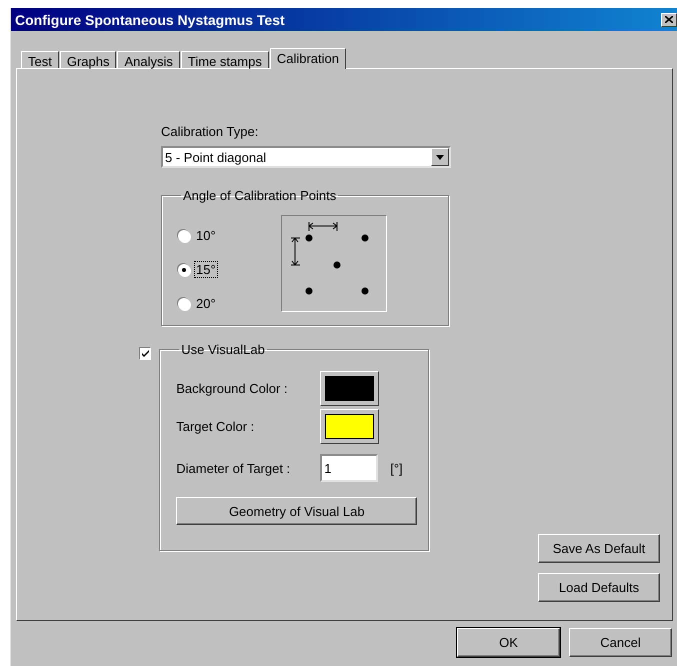 The image size is (677, 666). What do you see at coordinates (396, 468) in the screenshot?
I see `unit-label: [°]` at bounding box center [396, 468].